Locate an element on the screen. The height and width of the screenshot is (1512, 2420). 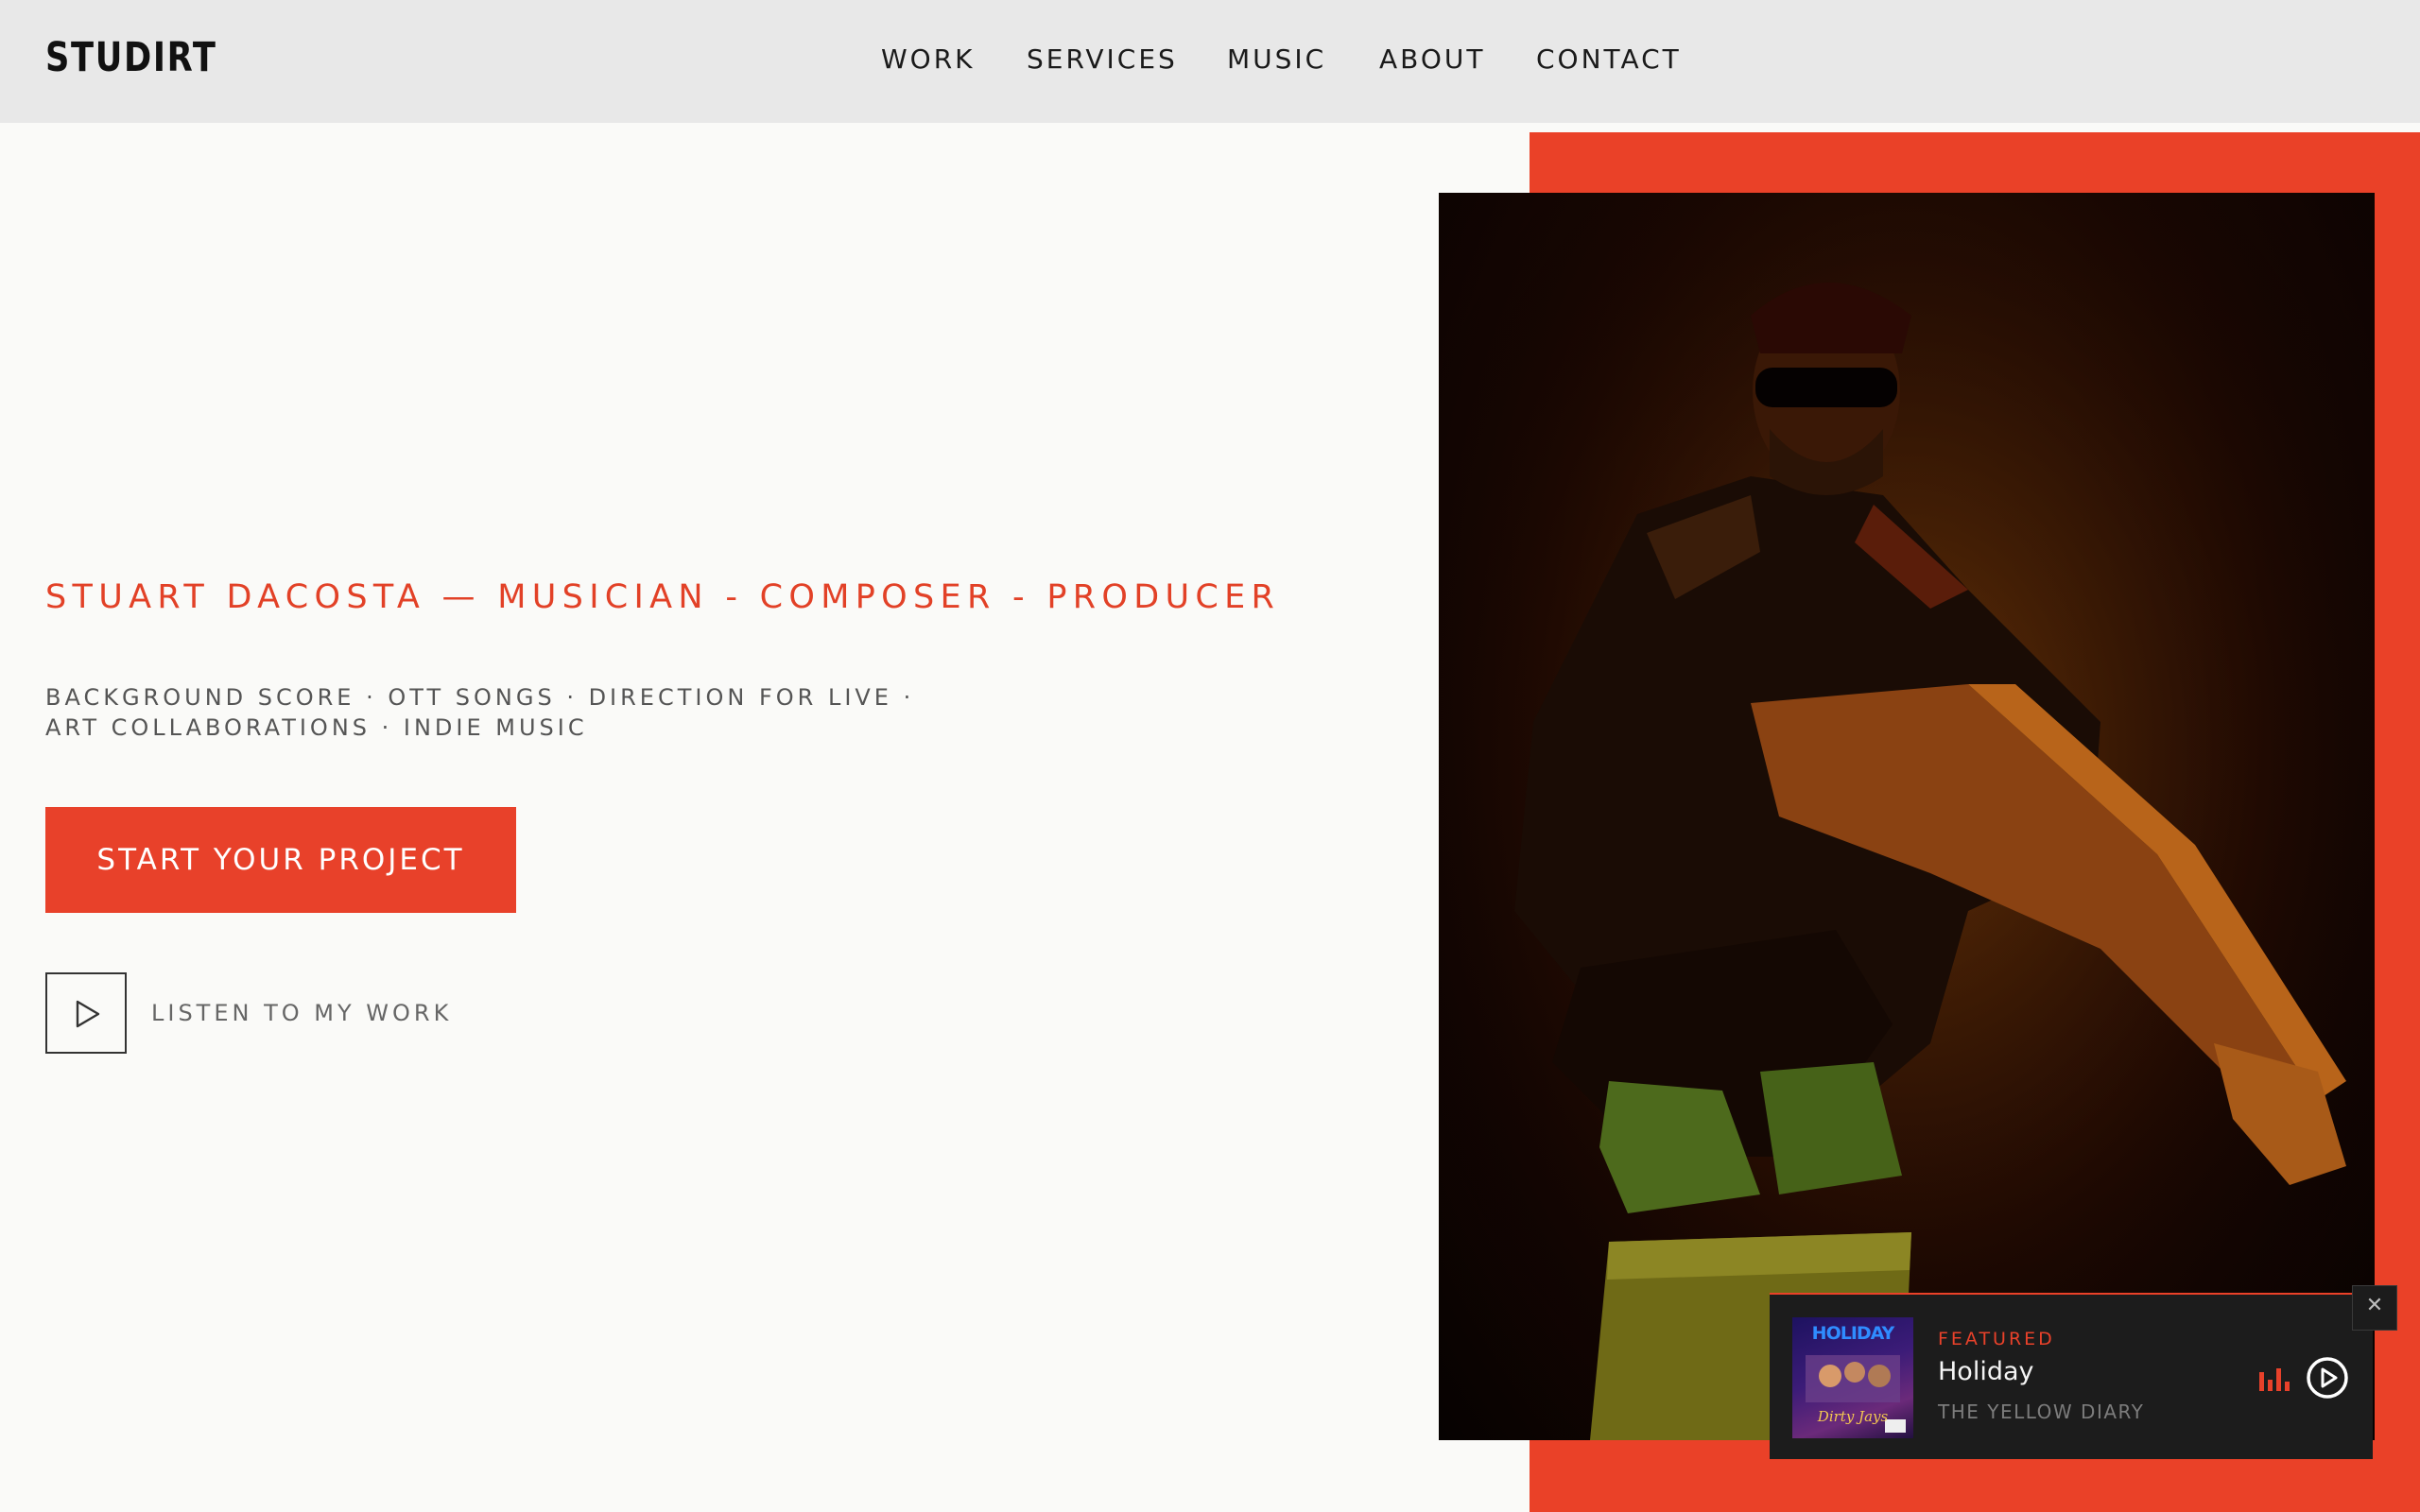
listen-to-work-link: LISTEN TO MY WORK is located at coordinates (302, 1013).